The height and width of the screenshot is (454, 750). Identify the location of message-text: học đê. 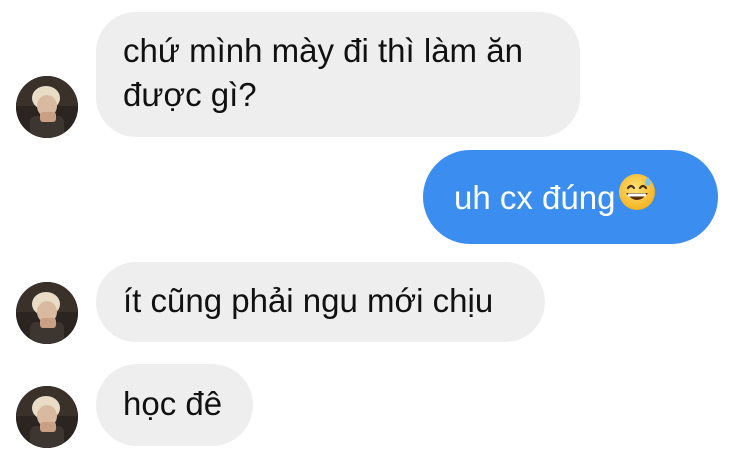
(173, 403).